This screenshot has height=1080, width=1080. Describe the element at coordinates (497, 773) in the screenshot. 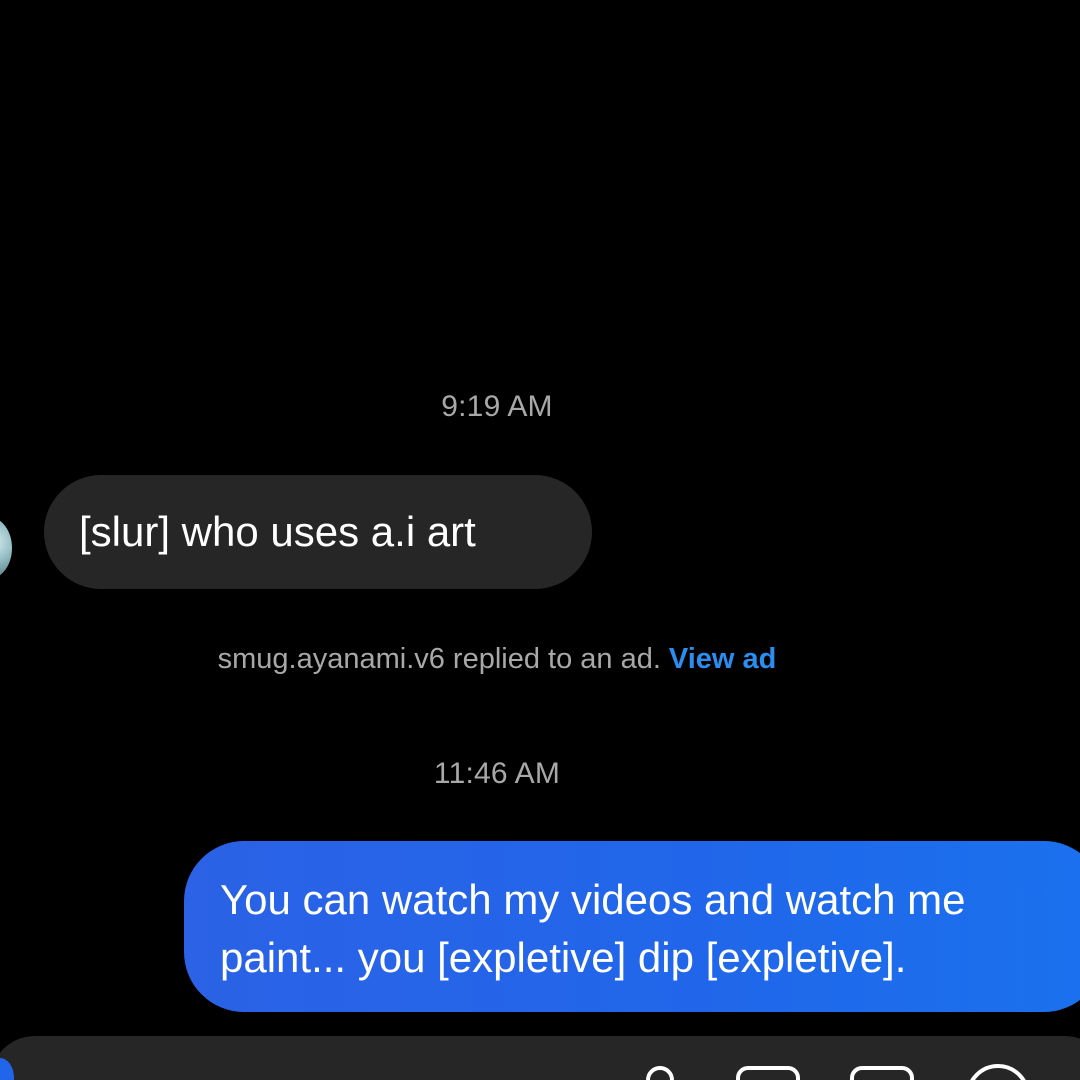

I see `timestamp: 11:46 AM` at that location.